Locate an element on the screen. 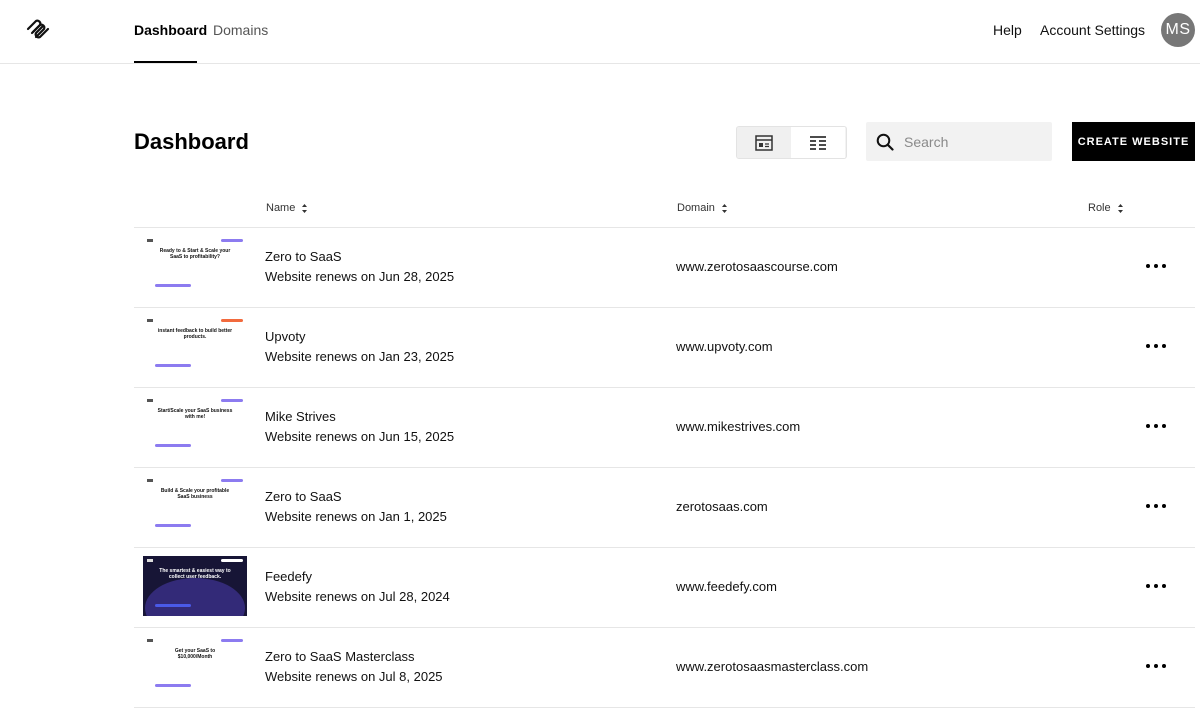 The width and height of the screenshot is (1200, 715). website-domain: zerotosaas.com is located at coordinates (722, 506).